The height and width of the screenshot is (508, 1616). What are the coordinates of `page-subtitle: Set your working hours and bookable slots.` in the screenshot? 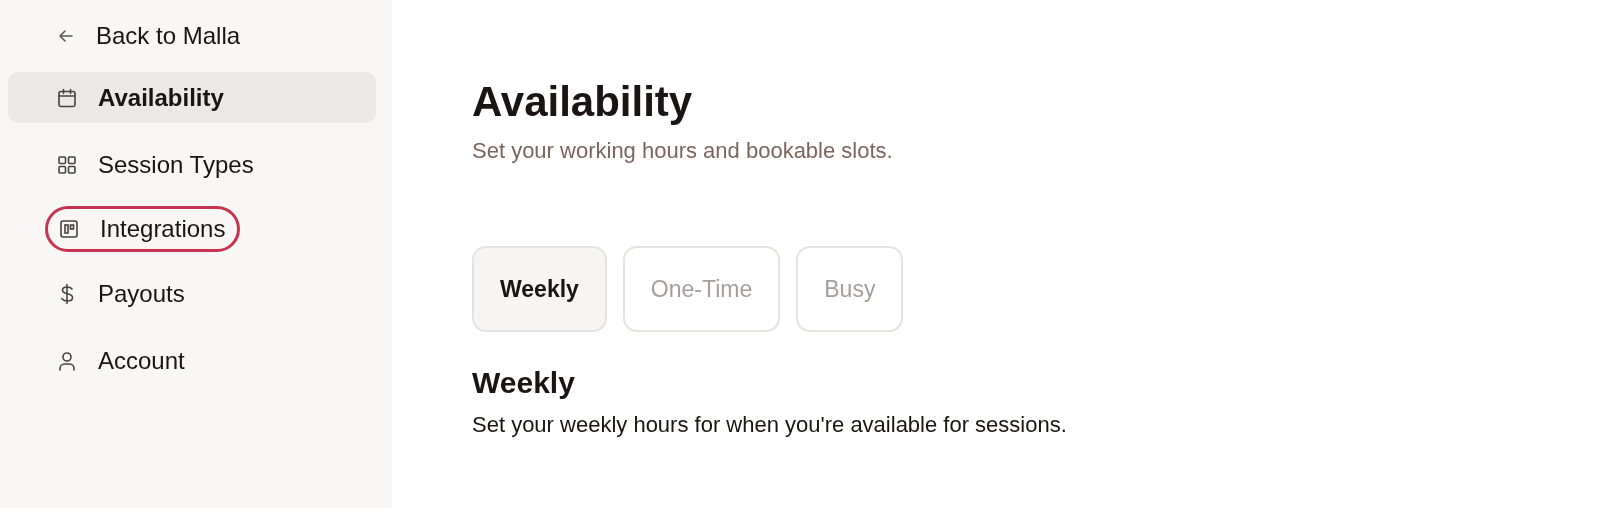 It's located at (683, 151).